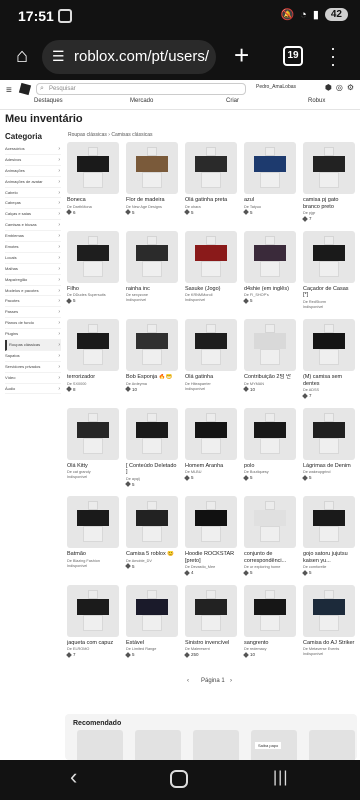 The image size is (360, 800). I want to click on item-name: azul, so click(270, 200).